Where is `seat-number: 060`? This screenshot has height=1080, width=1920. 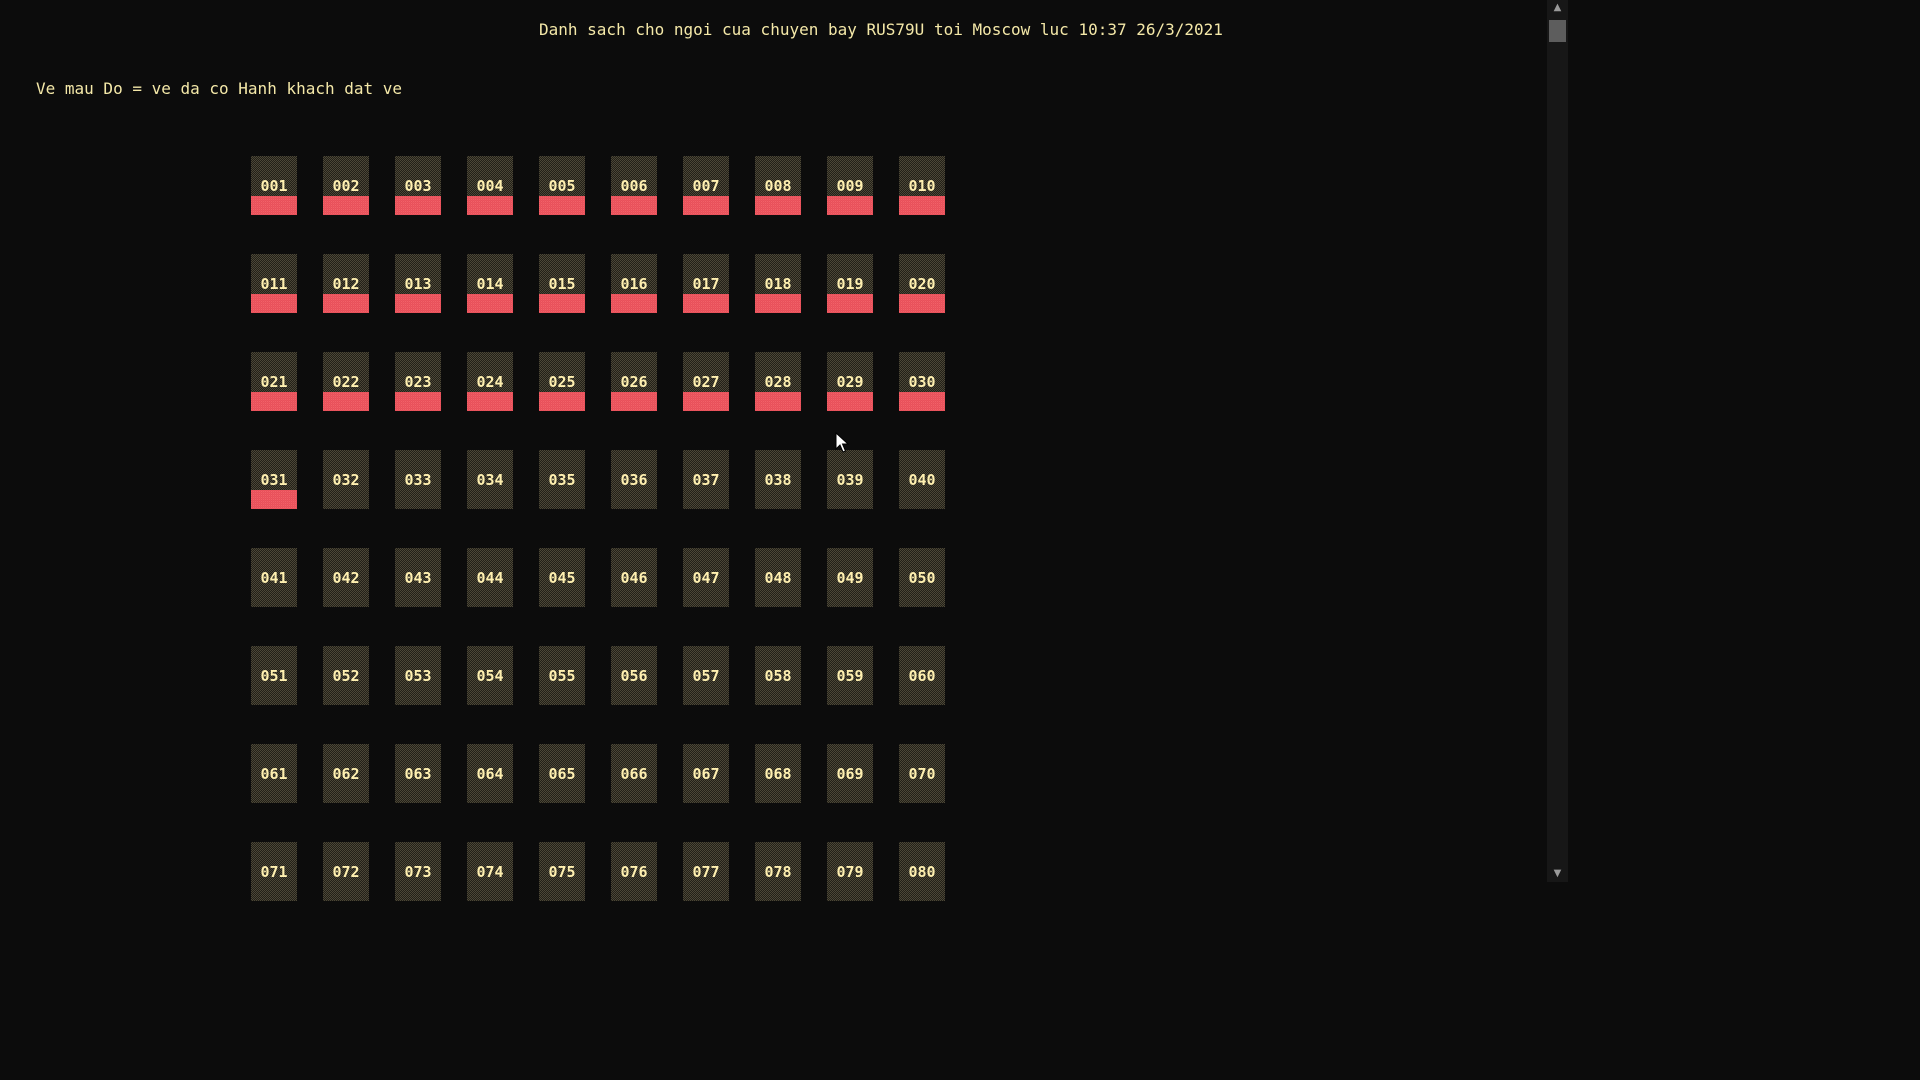 seat-number: 060 is located at coordinates (922, 676).